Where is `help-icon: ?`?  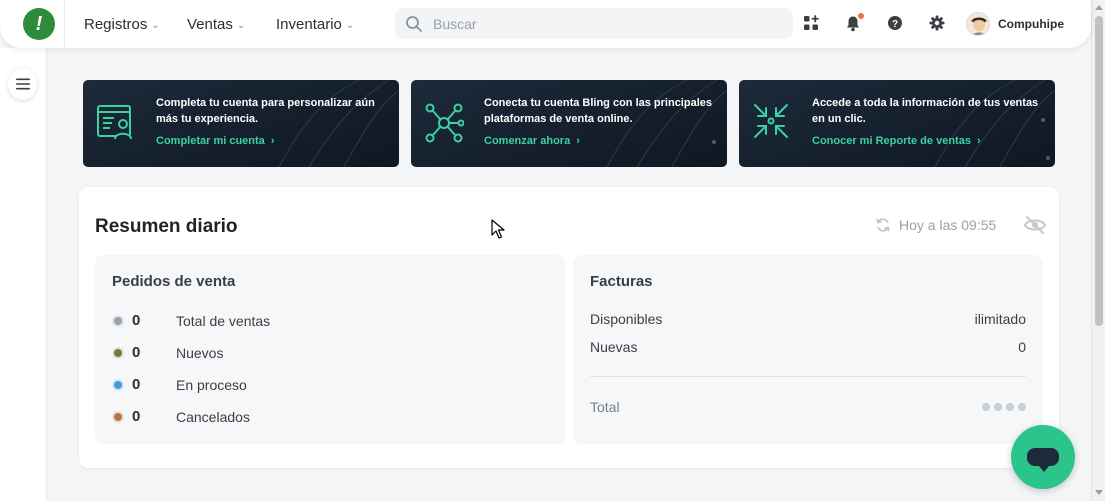 help-icon: ? is located at coordinates (895, 23).